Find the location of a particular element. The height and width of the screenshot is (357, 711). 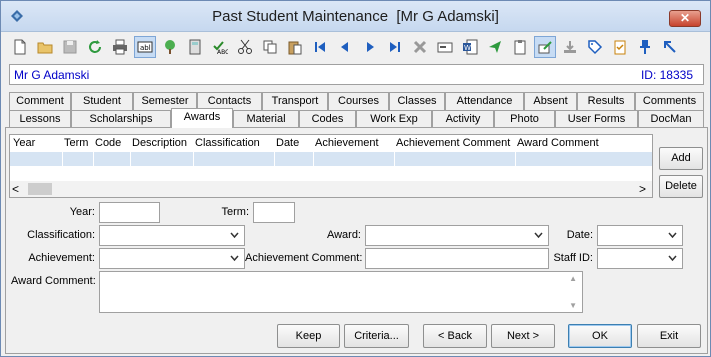

achievement-comment-field is located at coordinates (457, 258).